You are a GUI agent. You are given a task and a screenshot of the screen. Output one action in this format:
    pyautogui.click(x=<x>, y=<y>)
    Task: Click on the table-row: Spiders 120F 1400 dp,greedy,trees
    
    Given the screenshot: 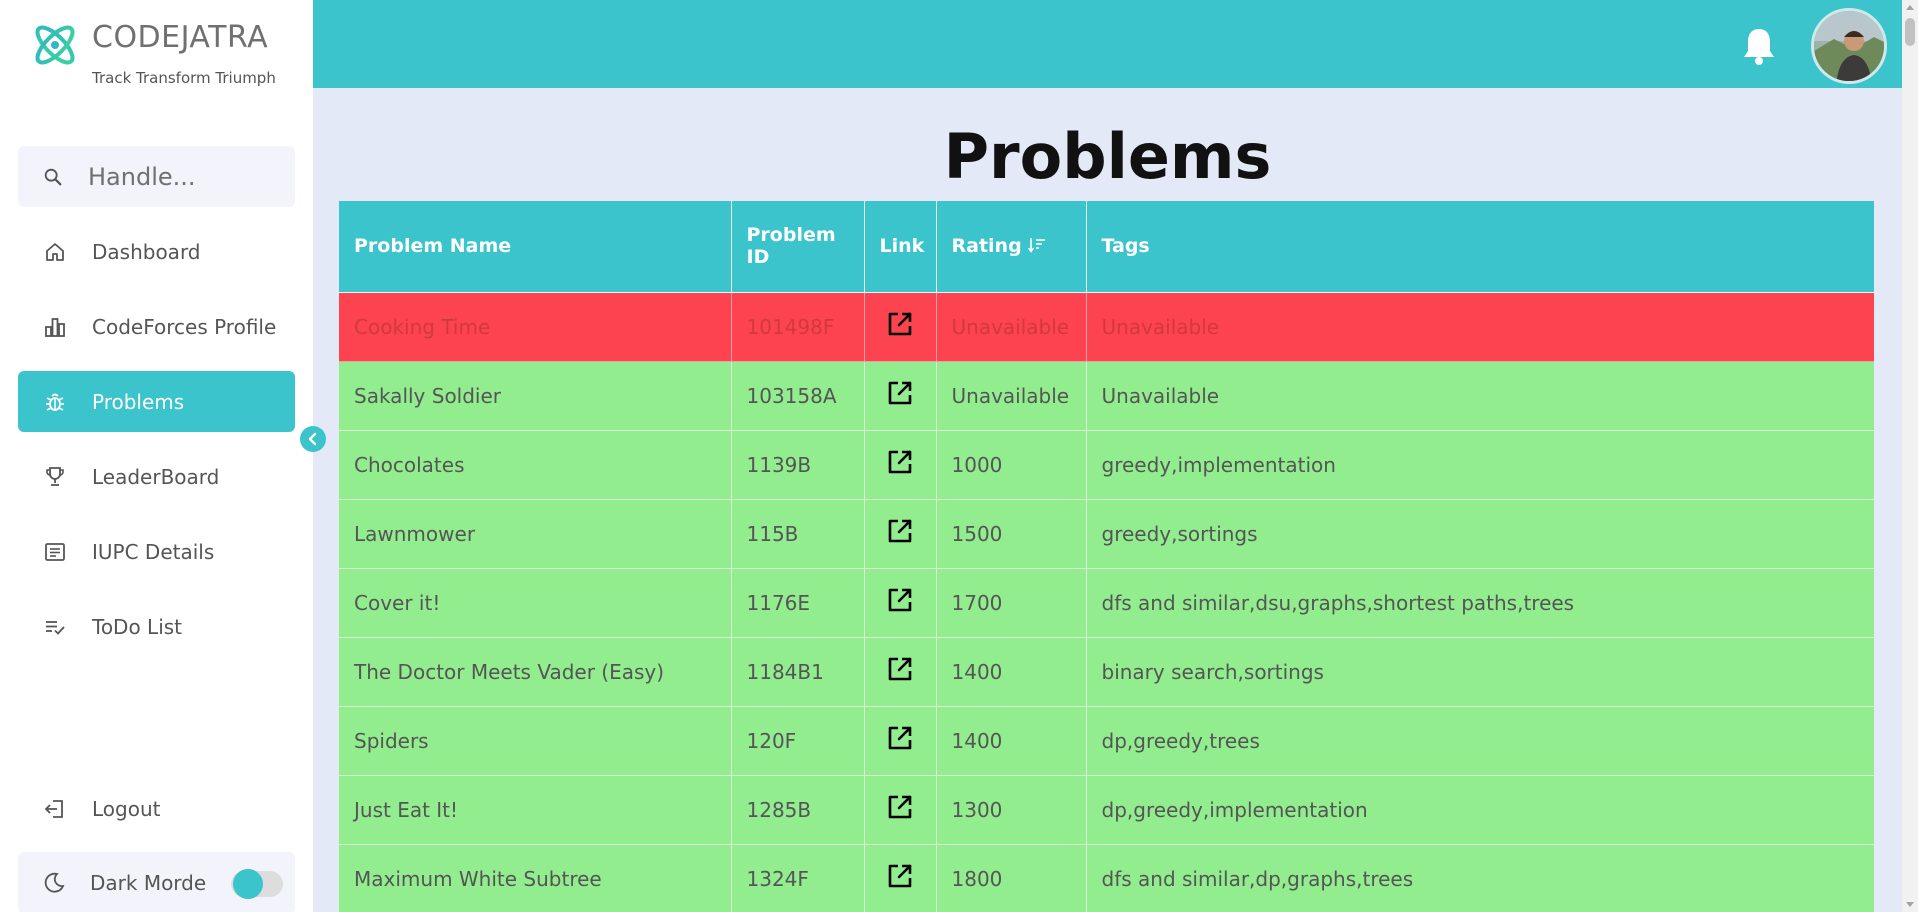 What is the action you would take?
    pyautogui.click(x=1106, y=741)
    